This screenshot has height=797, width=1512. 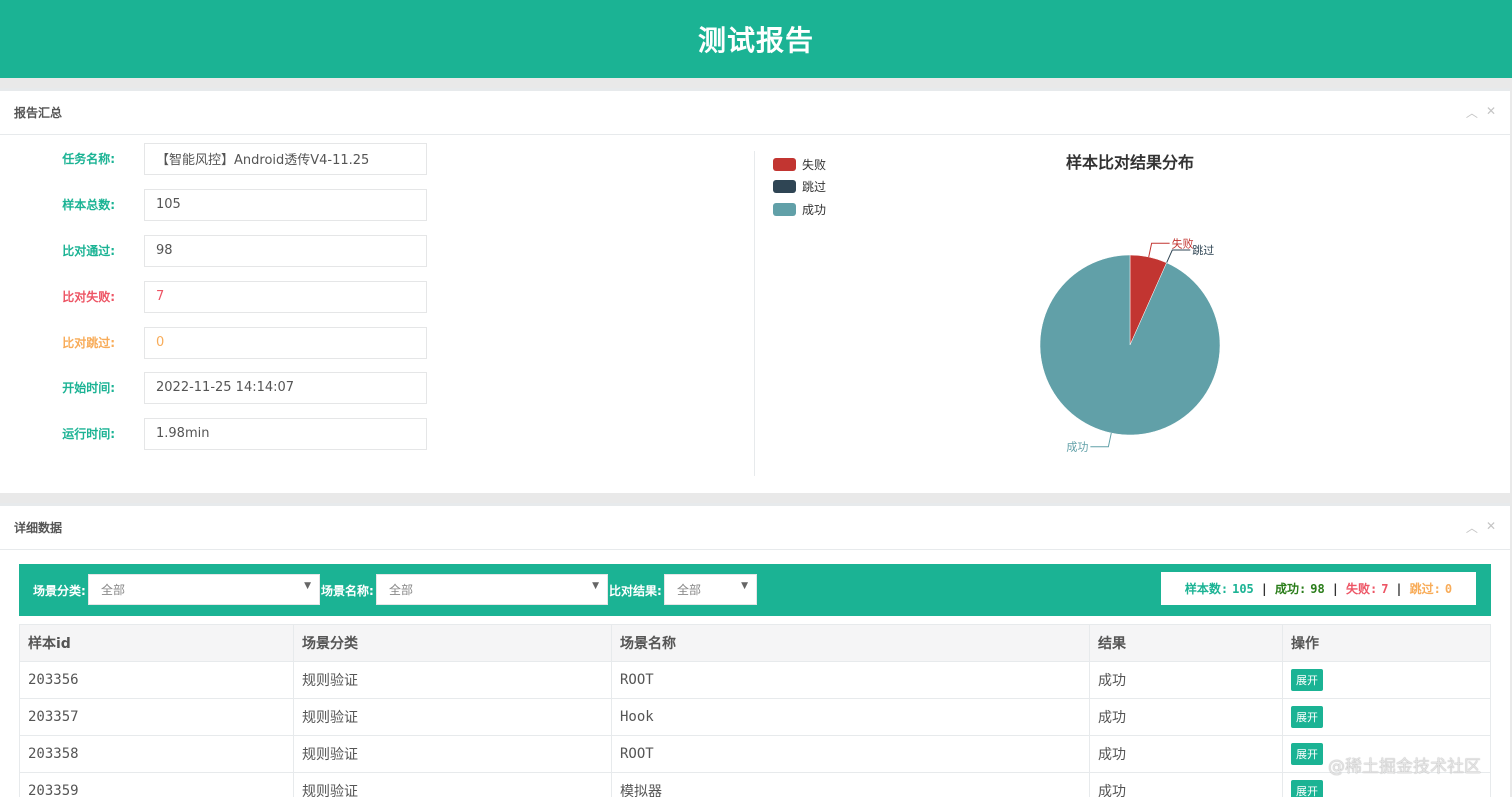 I want to click on field-start-time: 开始时间:, so click(x=213, y=387).